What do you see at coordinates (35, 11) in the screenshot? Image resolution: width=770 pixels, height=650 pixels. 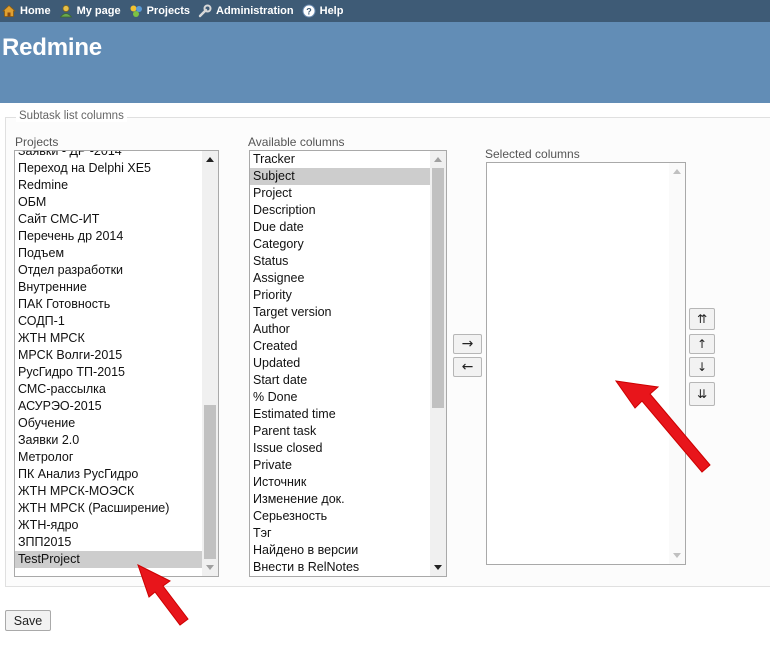 I see `menu-label-home: Home` at bounding box center [35, 11].